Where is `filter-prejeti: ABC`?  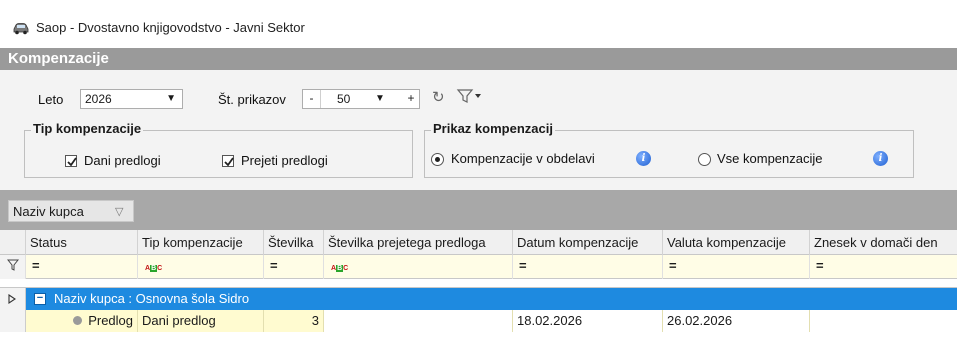 filter-prejeti: ABC is located at coordinates (418, 267).